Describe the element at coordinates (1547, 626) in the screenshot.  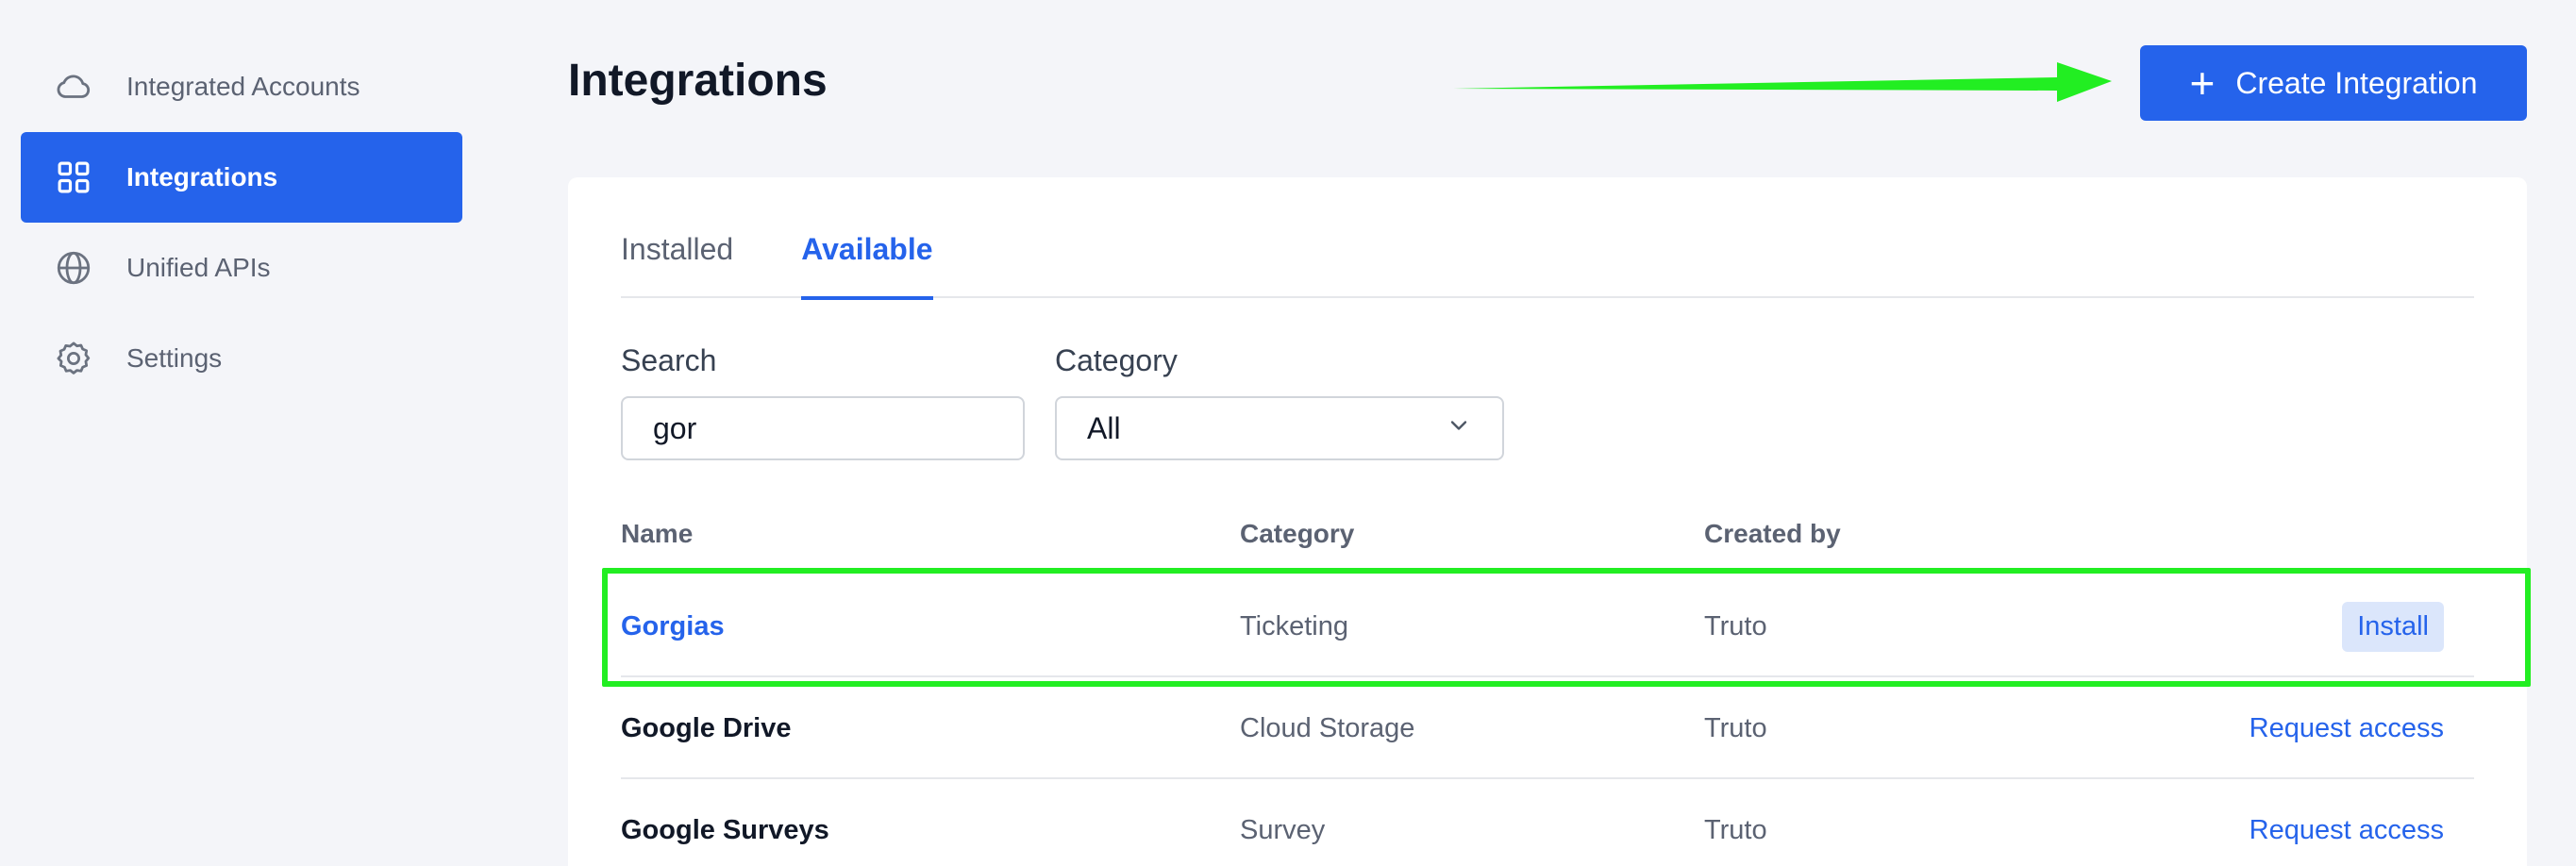
I see `table-row: Gorgias Ticketing Truto Install` at that location.